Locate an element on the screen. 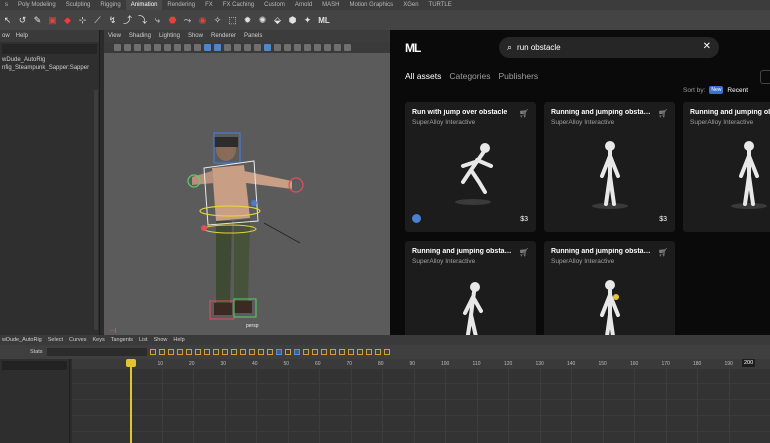 Image resolution: width=770 pixels, height=443 pixels. asset-search-input: ⌕ run obstacle ✕ is located at coordinates (609, 47).